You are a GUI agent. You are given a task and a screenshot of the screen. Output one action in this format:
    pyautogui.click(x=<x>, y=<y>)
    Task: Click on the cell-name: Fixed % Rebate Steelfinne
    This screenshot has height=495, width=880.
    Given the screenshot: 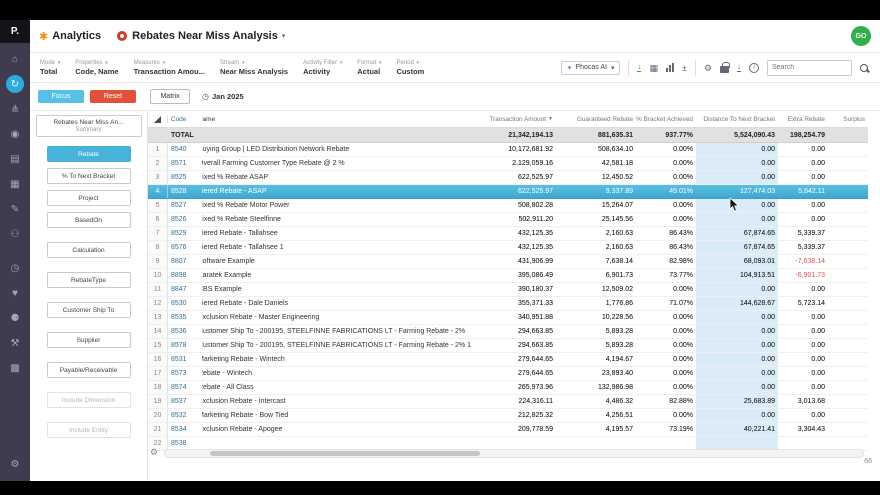 What is the action you would take?
    pyautogui.click(x=338, y=219)
    